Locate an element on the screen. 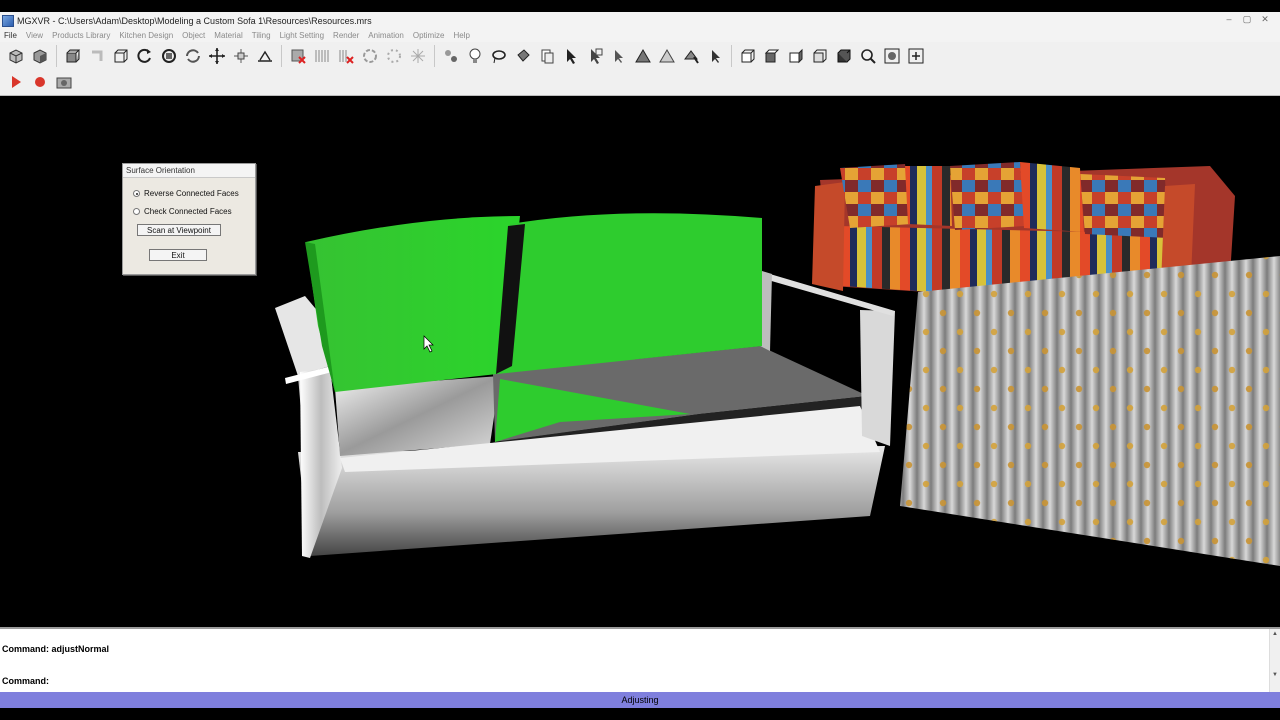 The image size is (1280, 720). triangle-outline-button is located at coordinates (667, 56).